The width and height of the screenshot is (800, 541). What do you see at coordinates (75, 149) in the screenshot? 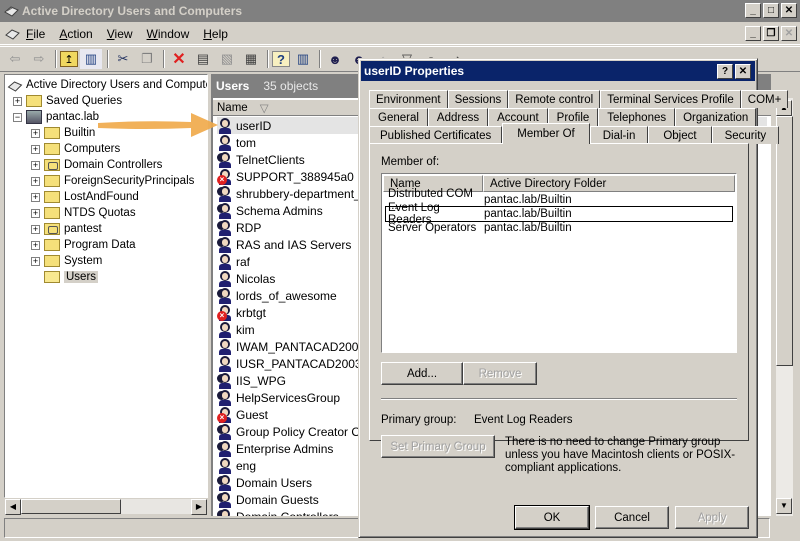
I see `tree-node-computers: + Computers` at bounding box center [75, 149].